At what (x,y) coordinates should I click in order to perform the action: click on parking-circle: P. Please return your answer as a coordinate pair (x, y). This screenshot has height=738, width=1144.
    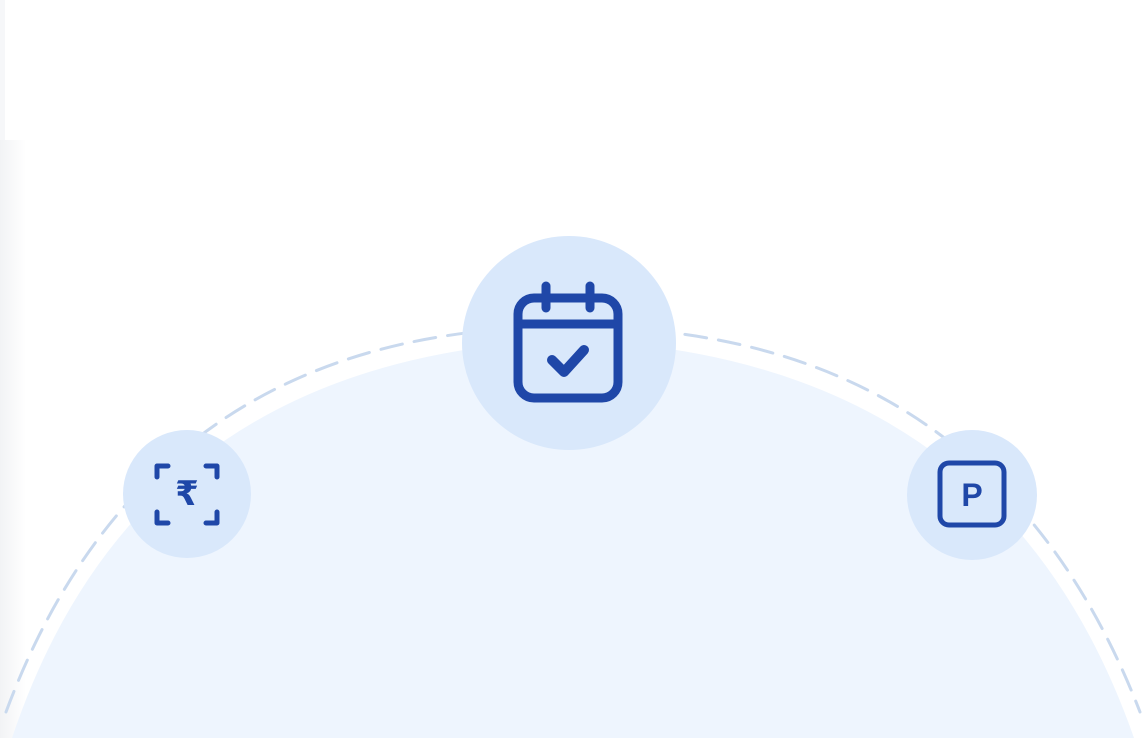
    Looking at the image, I should click on (972, 495).